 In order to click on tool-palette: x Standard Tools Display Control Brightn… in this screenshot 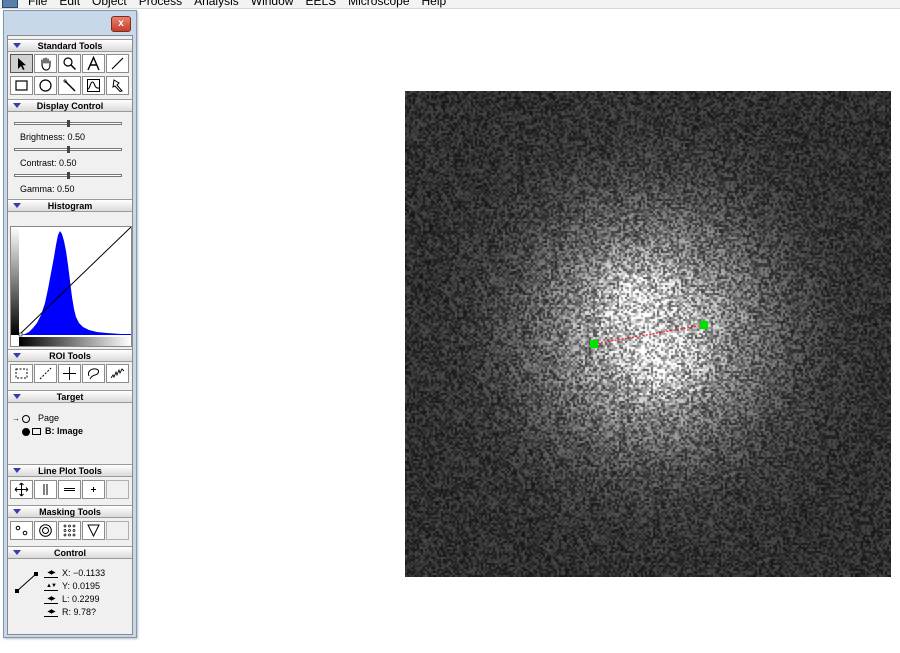, I will do `click(70, 324)`.